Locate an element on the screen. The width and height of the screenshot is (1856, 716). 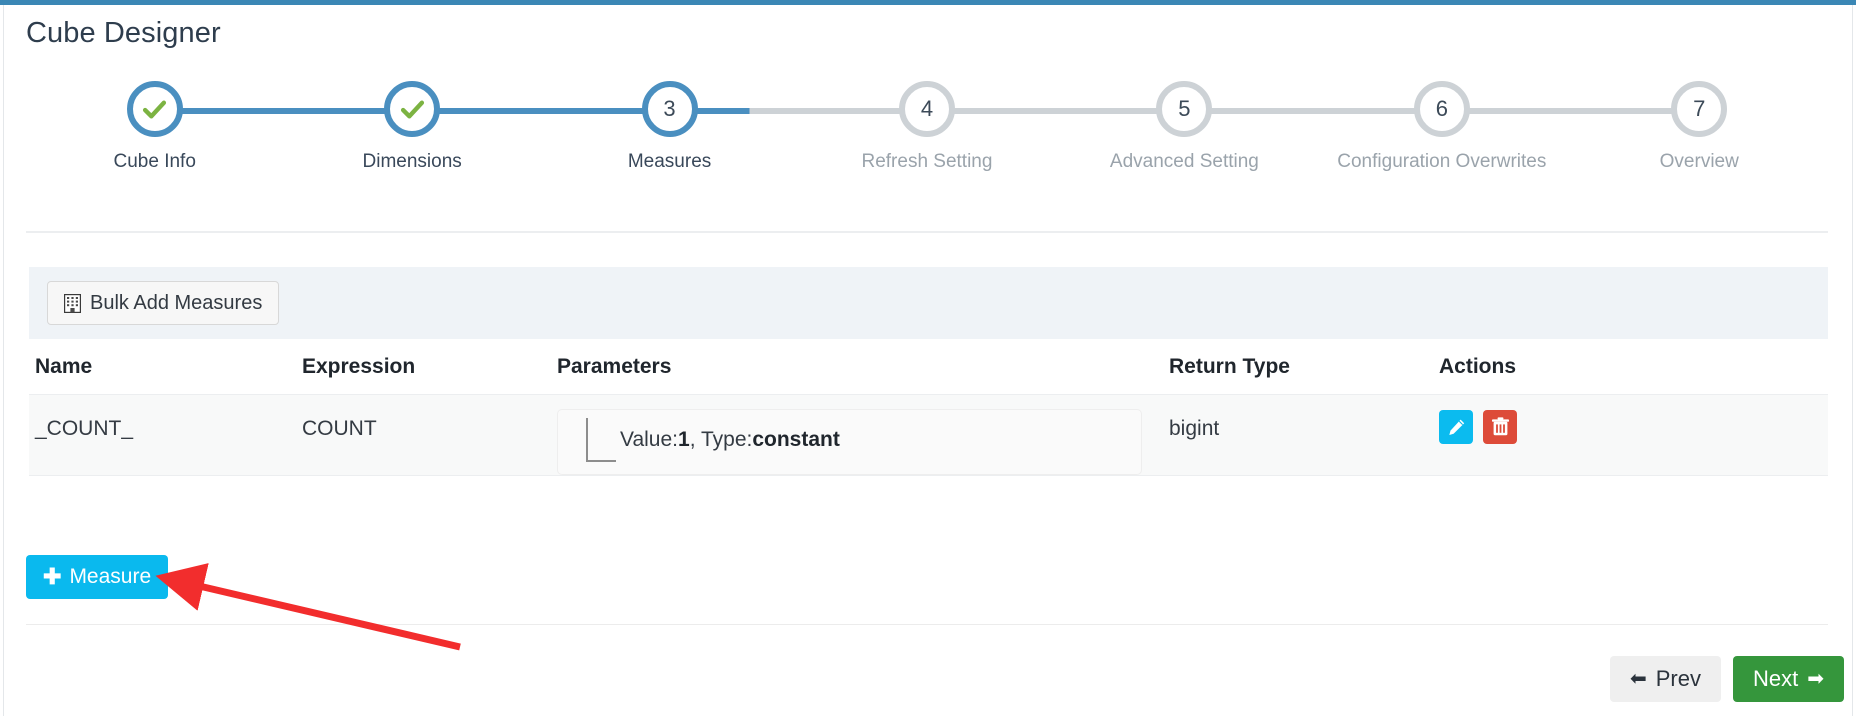
delete-measure-button is located at coordinates (1500, 427).